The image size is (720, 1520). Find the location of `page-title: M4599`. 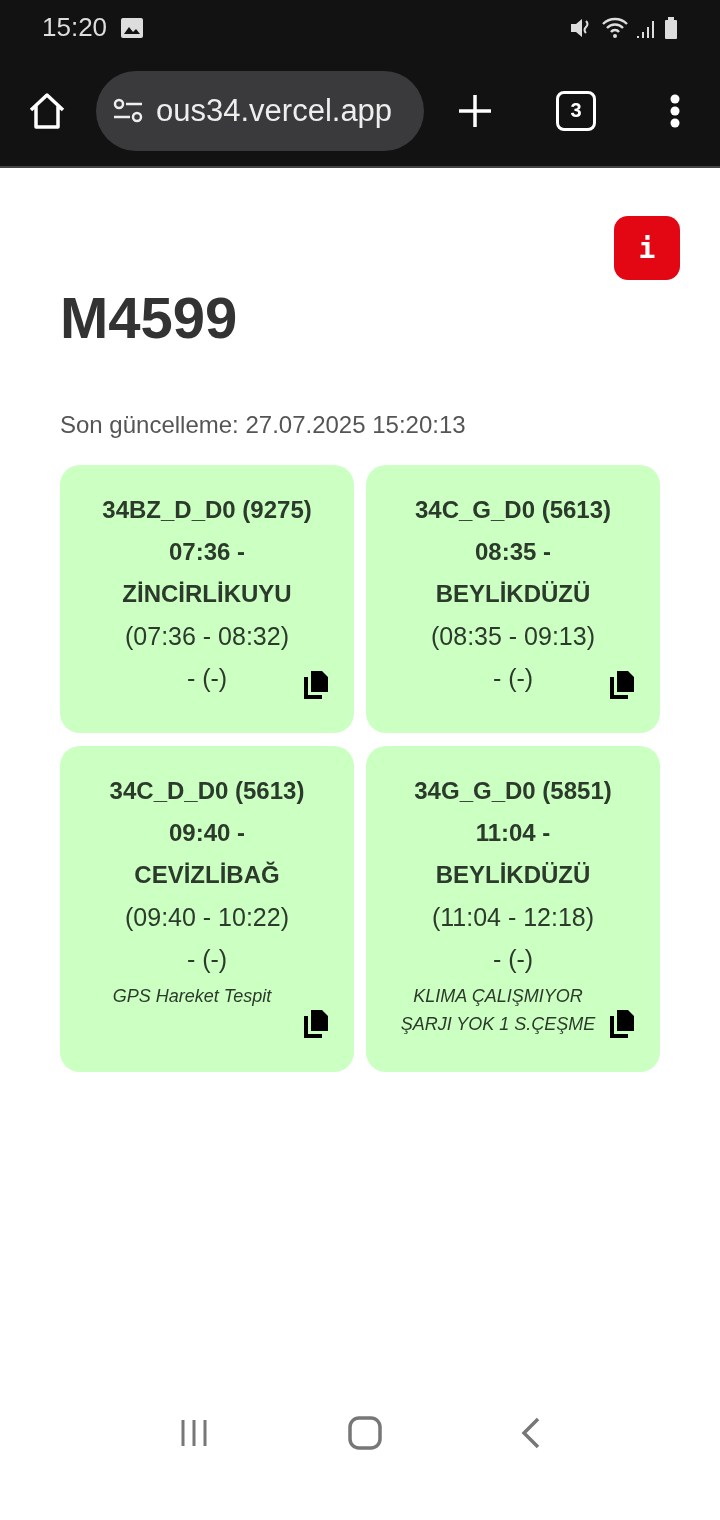

page-title: M4599 is located at coordinates (149, 317).